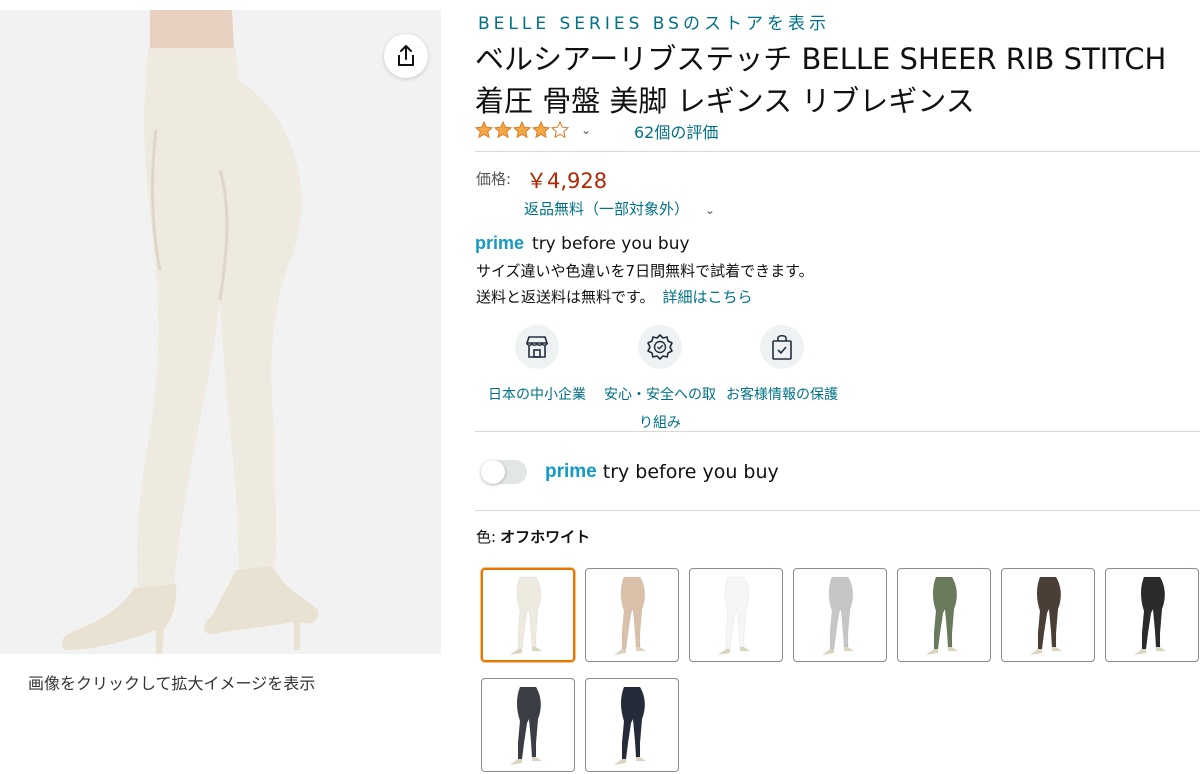 The width and height of the screenshot is (1200, 774). What do you see at coordinates (676, 131) in the screenshot?
I see `ratings-count-link: 62個の評価` at bounding box center [676, 131].